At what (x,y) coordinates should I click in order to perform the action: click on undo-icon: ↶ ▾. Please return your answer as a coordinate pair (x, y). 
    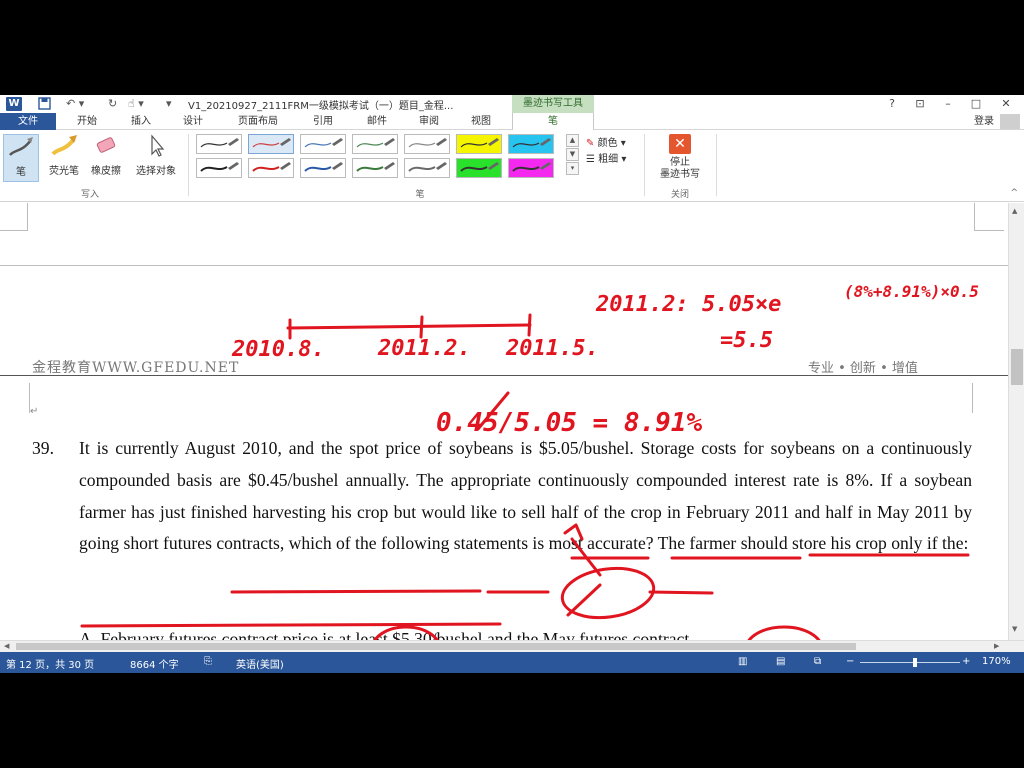
    Looking at the image, I should click on (75, 104).